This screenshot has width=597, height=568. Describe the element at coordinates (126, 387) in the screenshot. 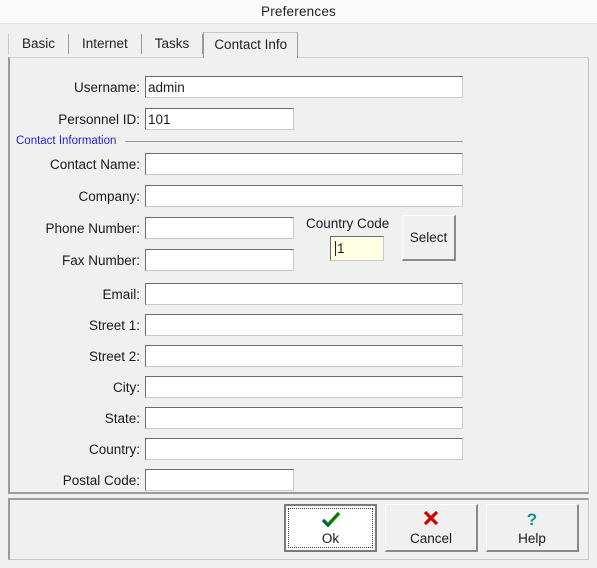

I see `city-label: City:` at that location.